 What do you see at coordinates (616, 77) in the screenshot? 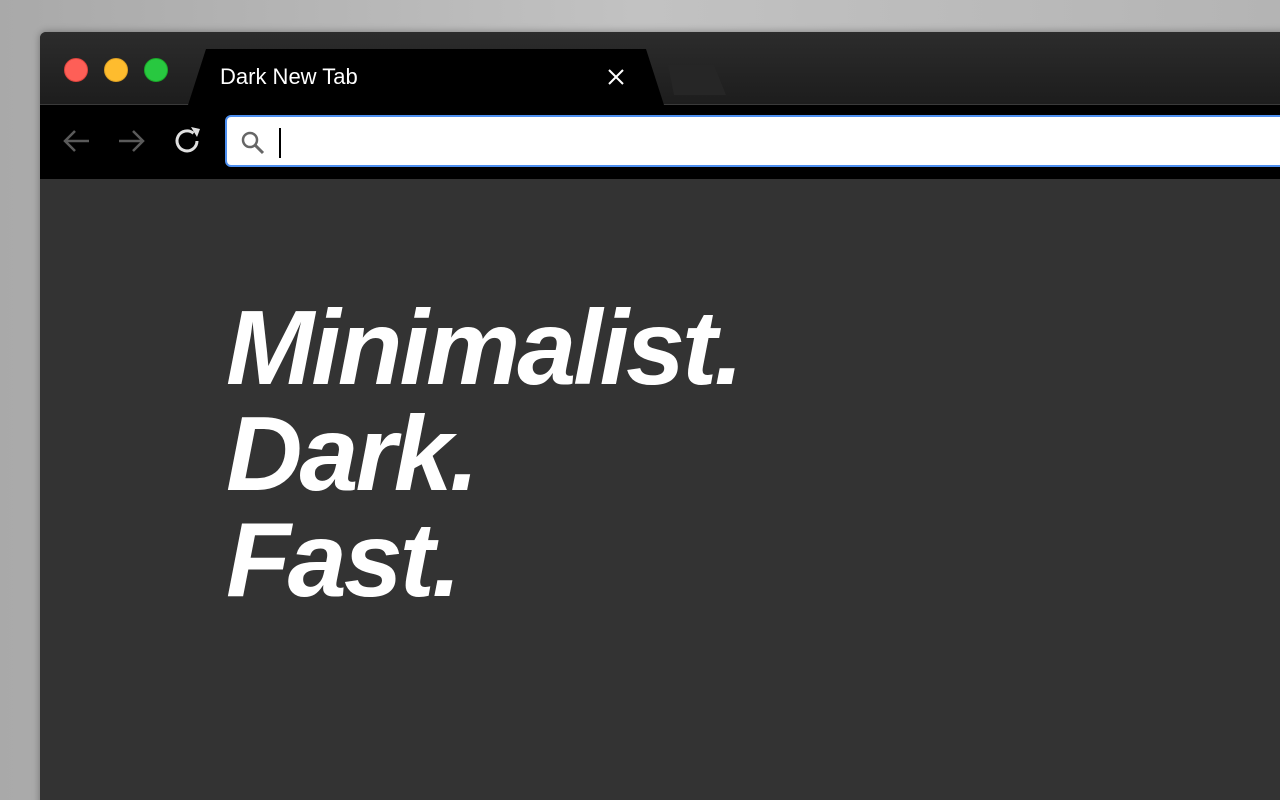
I see `close-icon` at bounding box center [616, 77].